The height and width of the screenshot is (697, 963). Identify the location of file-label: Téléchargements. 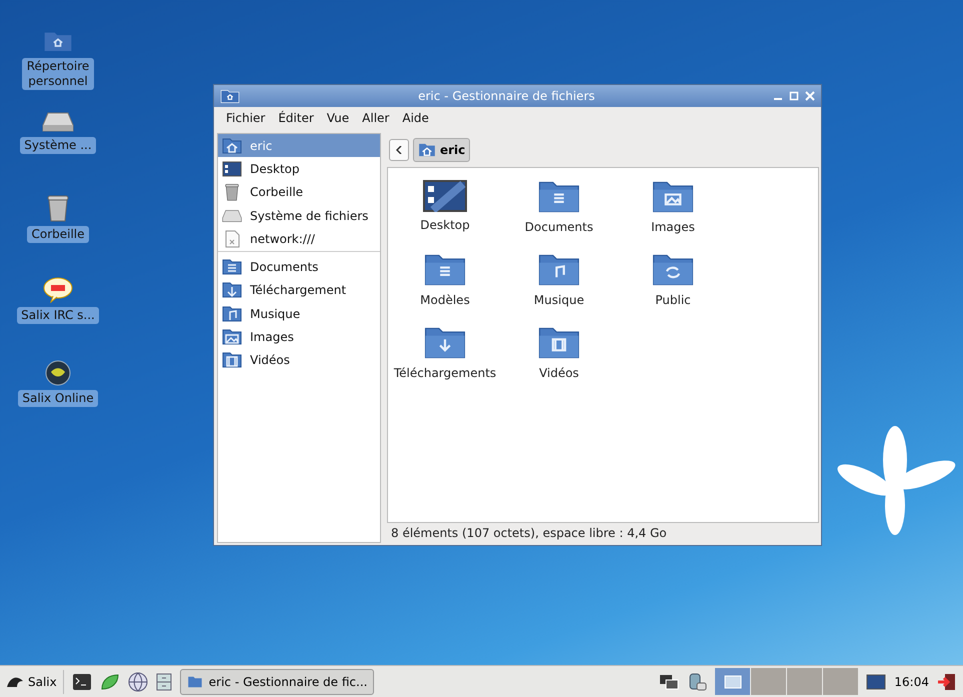
(445, 373).